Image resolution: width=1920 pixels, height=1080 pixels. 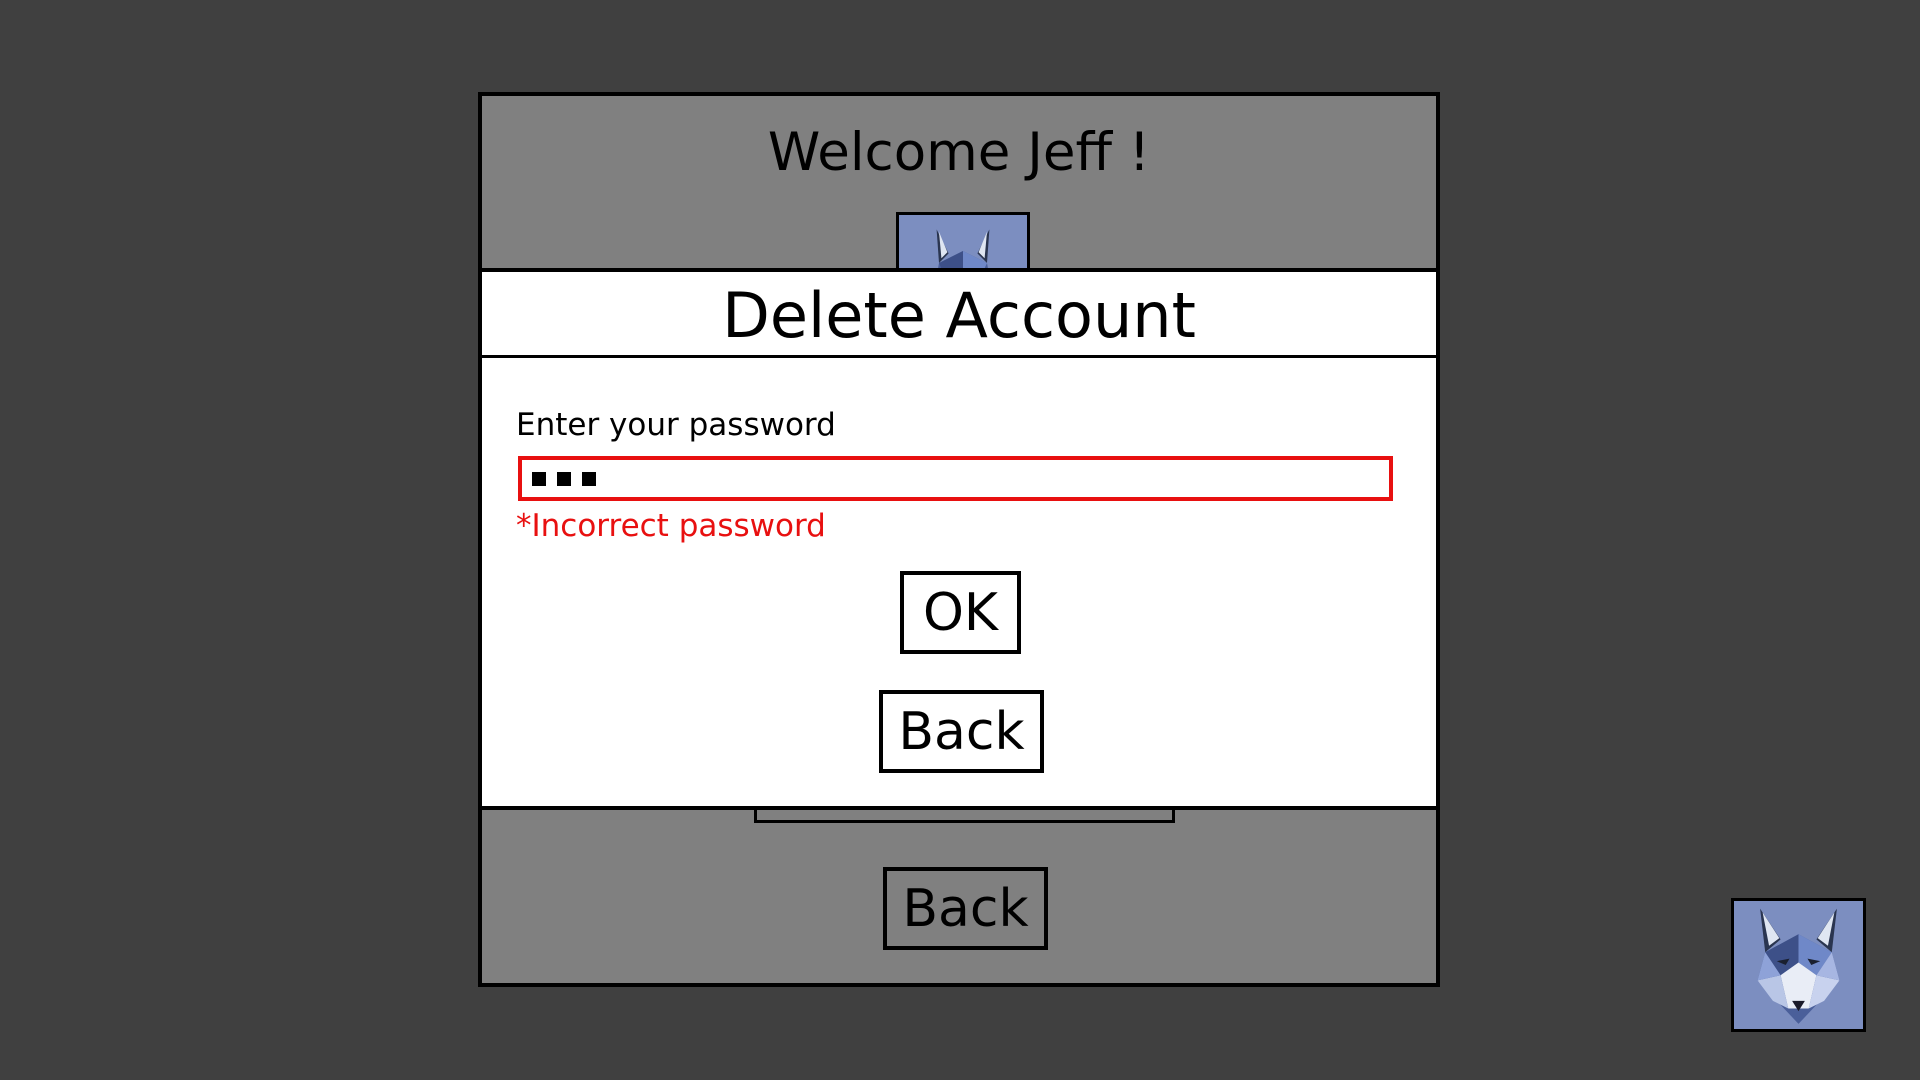 I want to click on password-error-message: *Incorrect password, so click(x=671, y=526).